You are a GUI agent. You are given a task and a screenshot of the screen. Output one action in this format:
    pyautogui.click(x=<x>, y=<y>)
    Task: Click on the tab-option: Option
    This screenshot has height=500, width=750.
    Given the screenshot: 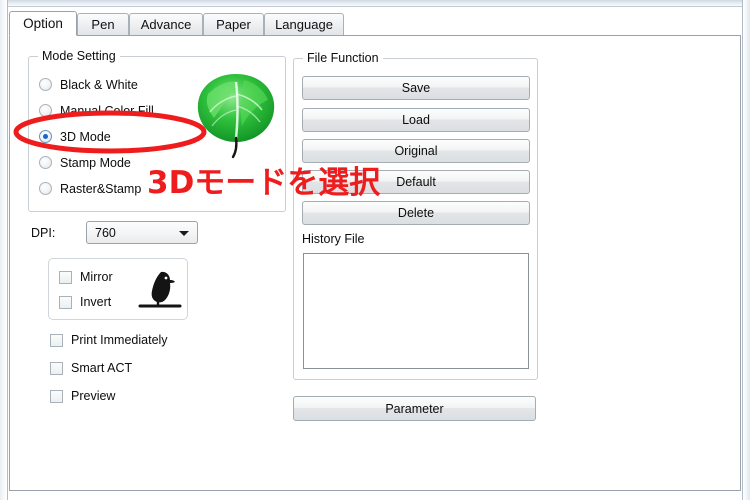 What is the action you would take?
    pyautogui.click(x=43, y=23)
    